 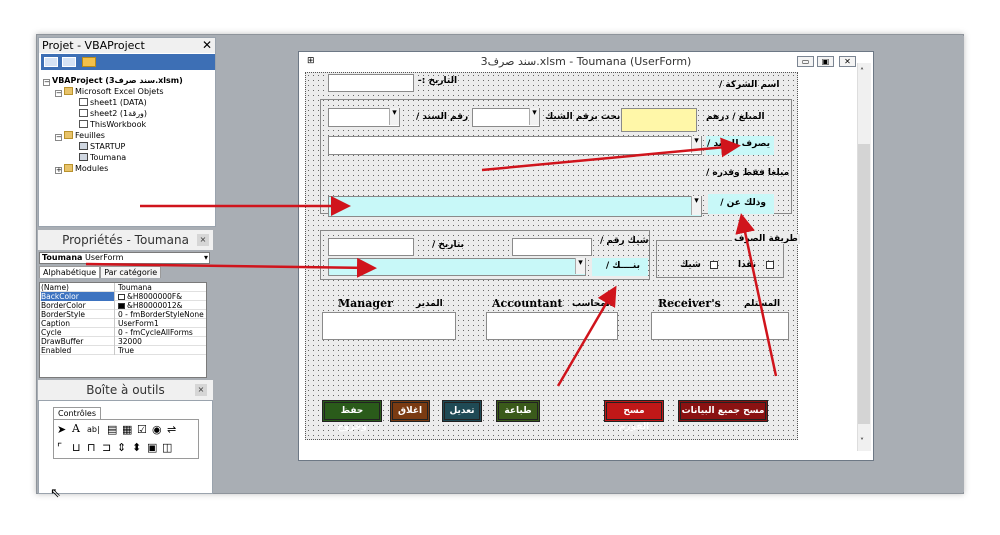 I want to click on image-tool-icon: ▣, so click(x=152, y=447).